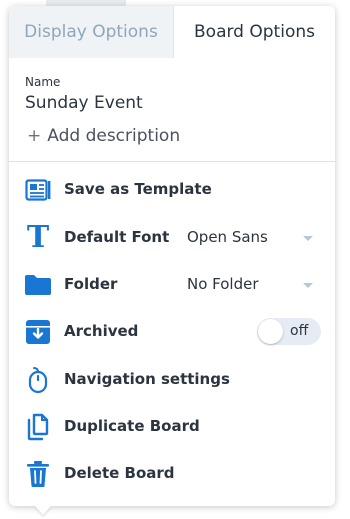 The height and width of the screenshot is (519, 350). I want to click on toggle-knob, so click(270, 331).